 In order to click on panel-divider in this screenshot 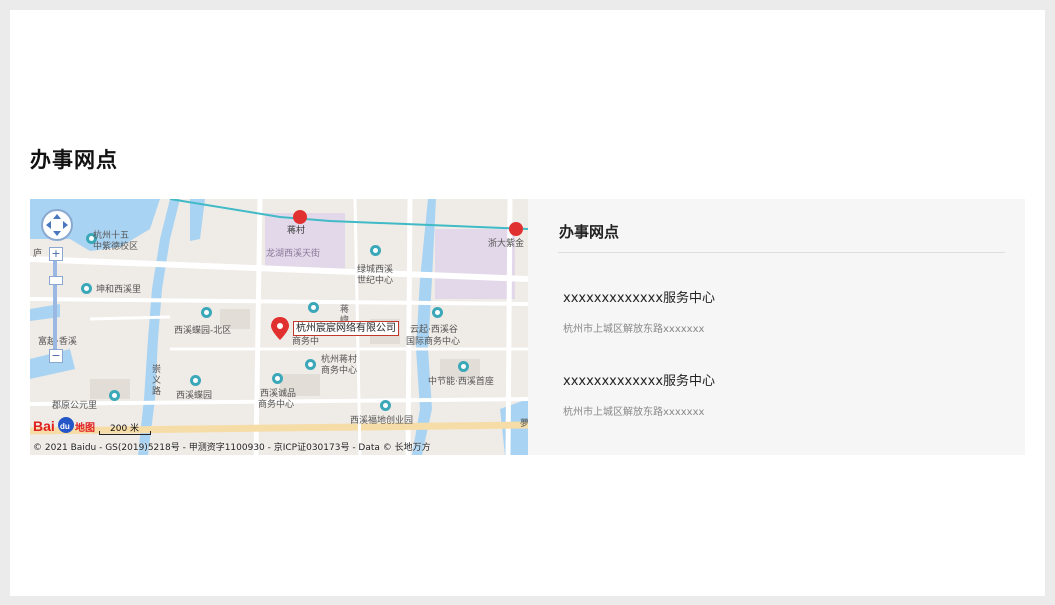, I will do `click(781, 252)`.